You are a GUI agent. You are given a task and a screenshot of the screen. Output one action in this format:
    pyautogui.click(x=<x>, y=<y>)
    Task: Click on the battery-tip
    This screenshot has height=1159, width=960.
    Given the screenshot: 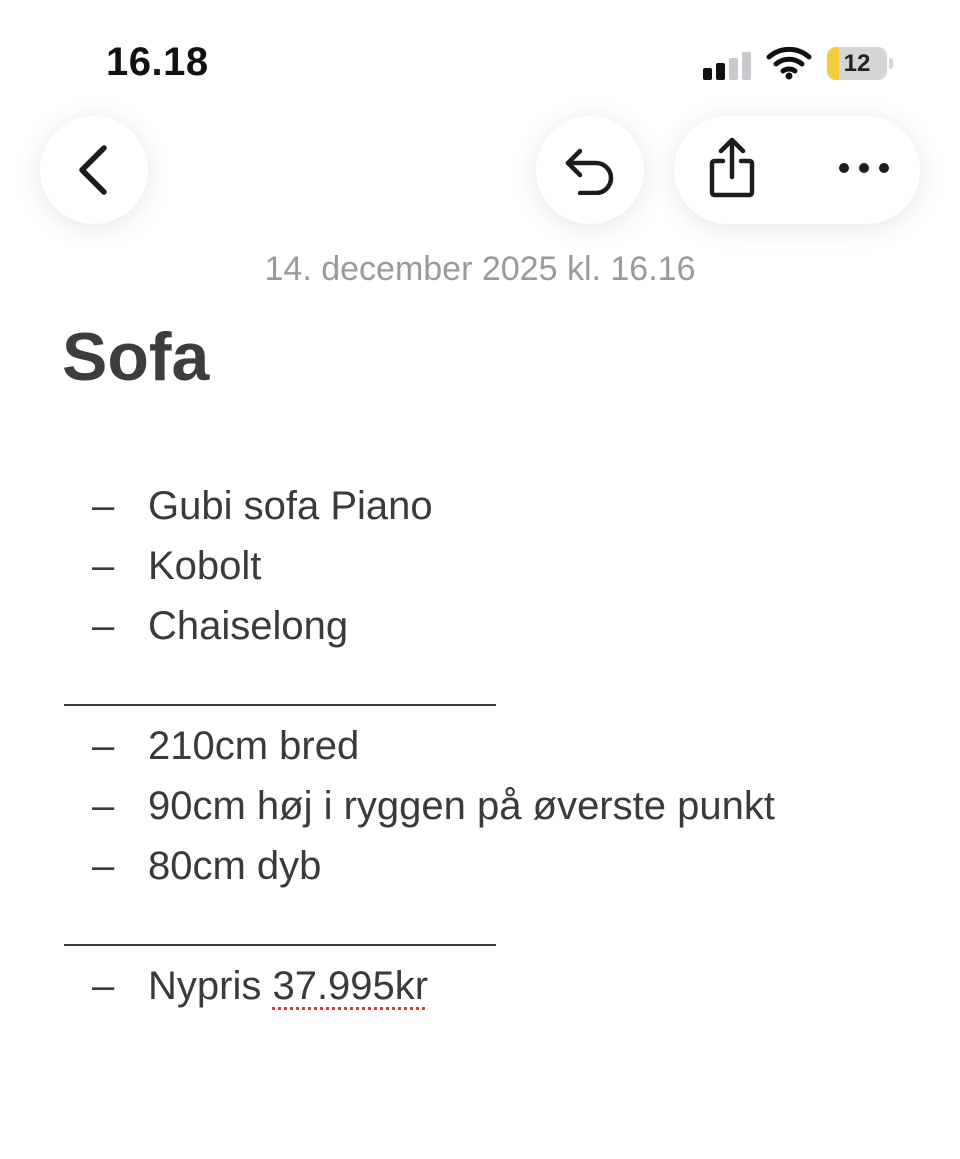 What is the action you would take?
    pyautogui.click(x=891, y=63)
    